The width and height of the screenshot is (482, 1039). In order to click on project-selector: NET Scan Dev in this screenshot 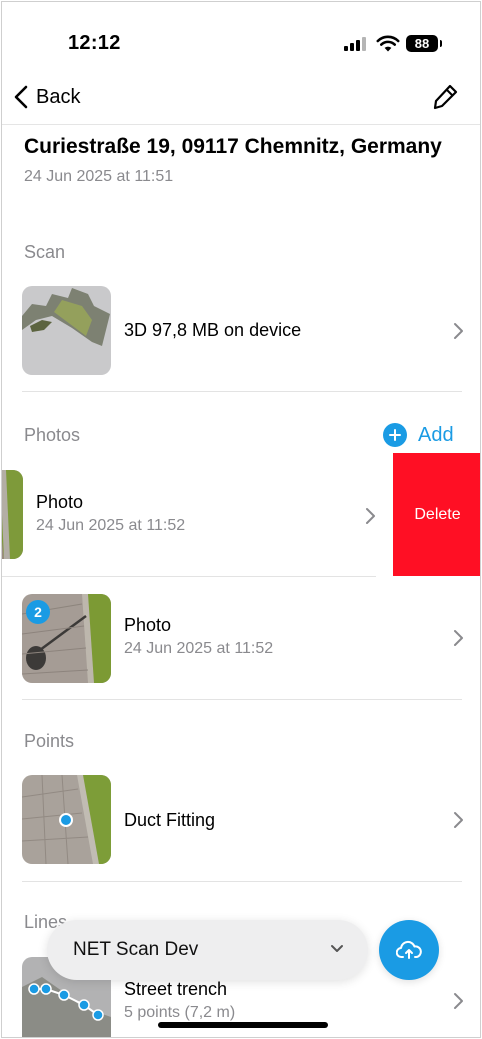, I will do `click(207, 950)`.